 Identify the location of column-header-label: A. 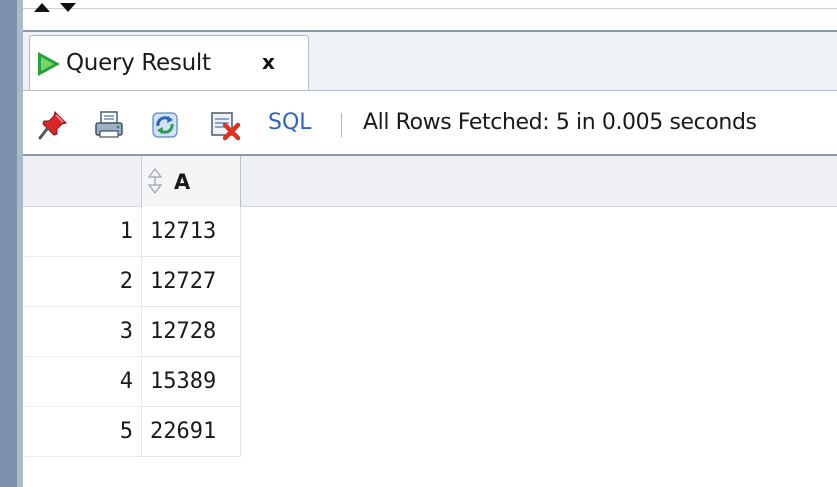
(182, 182).